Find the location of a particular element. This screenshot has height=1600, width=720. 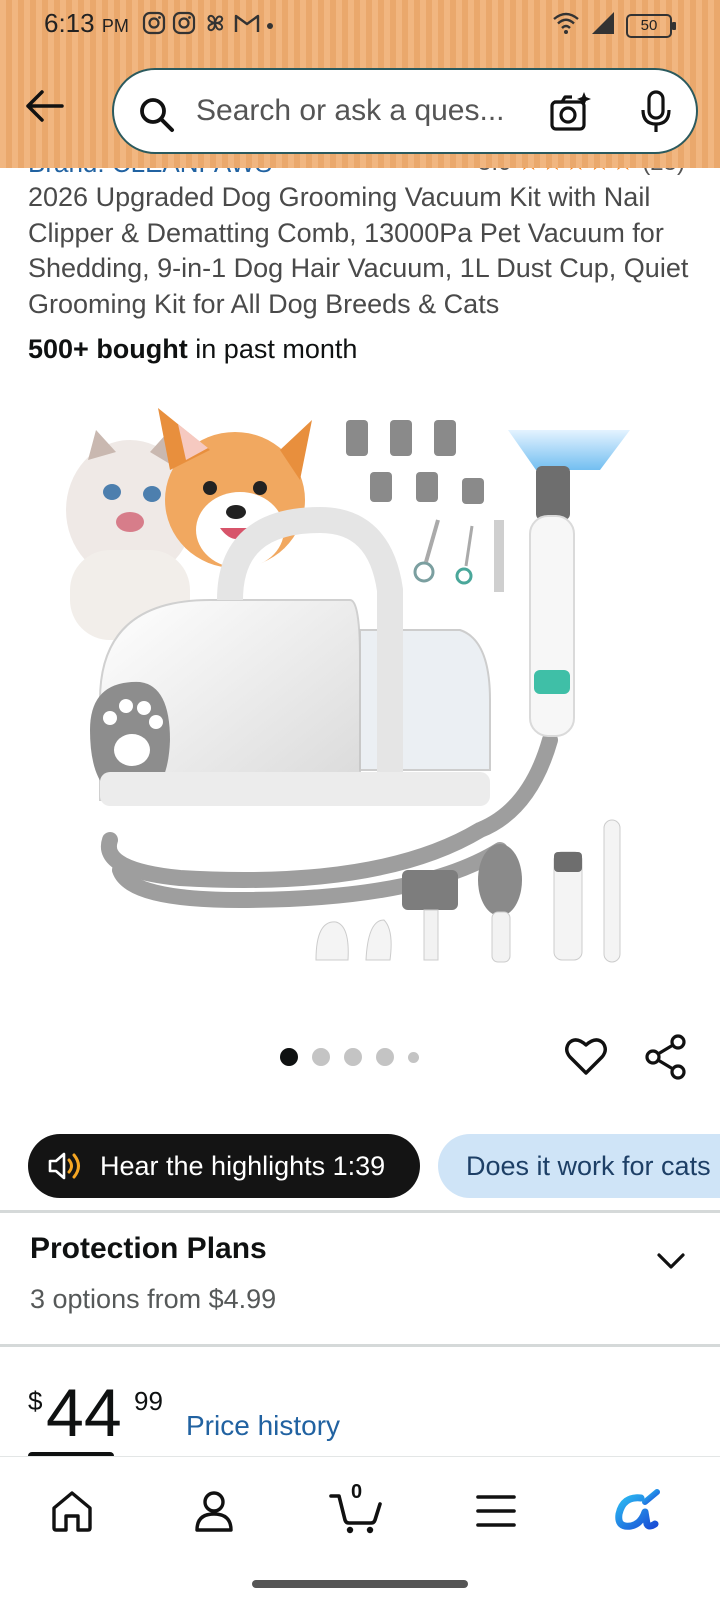

share-icon is located at coordinates (665, 1057).